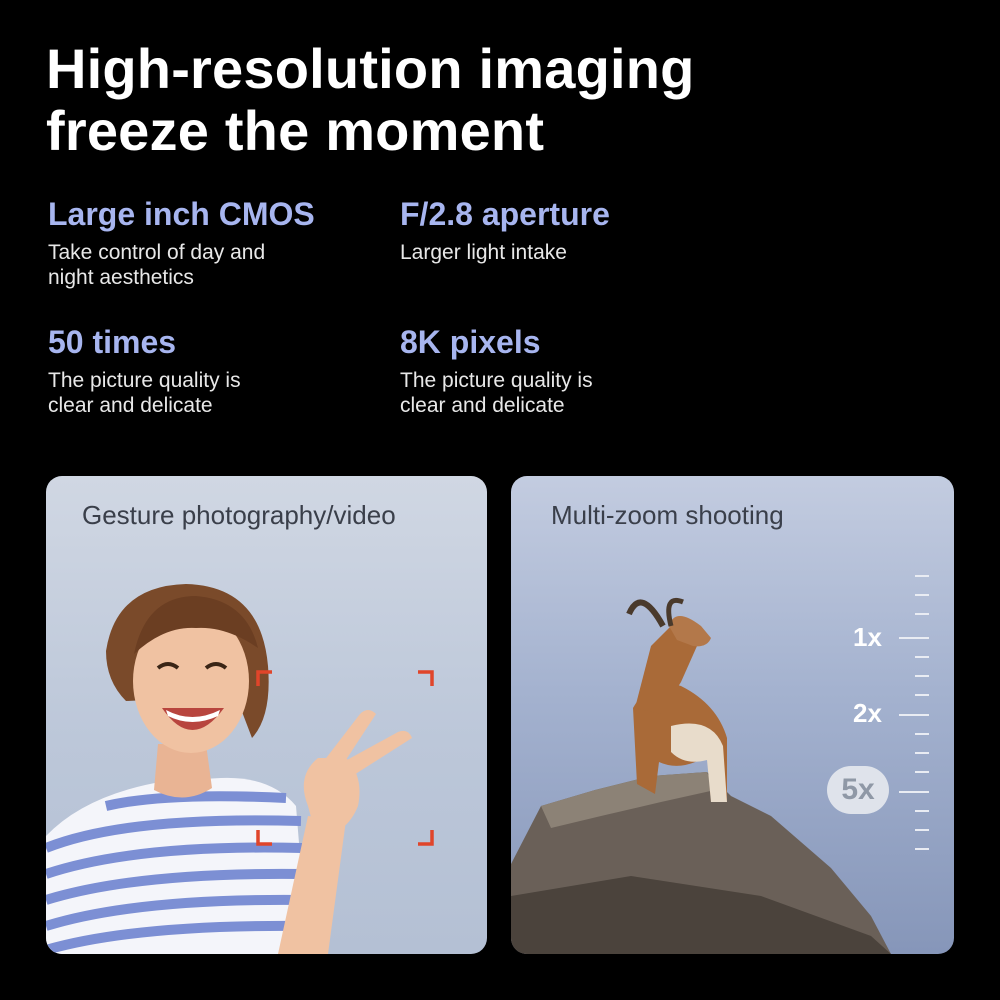 The width and height of the screenshot is (1000, 1000). Describe the element at coordinates (181, 214) in the screenshot. I see `feature-title: Large inch CMOS` at that location.